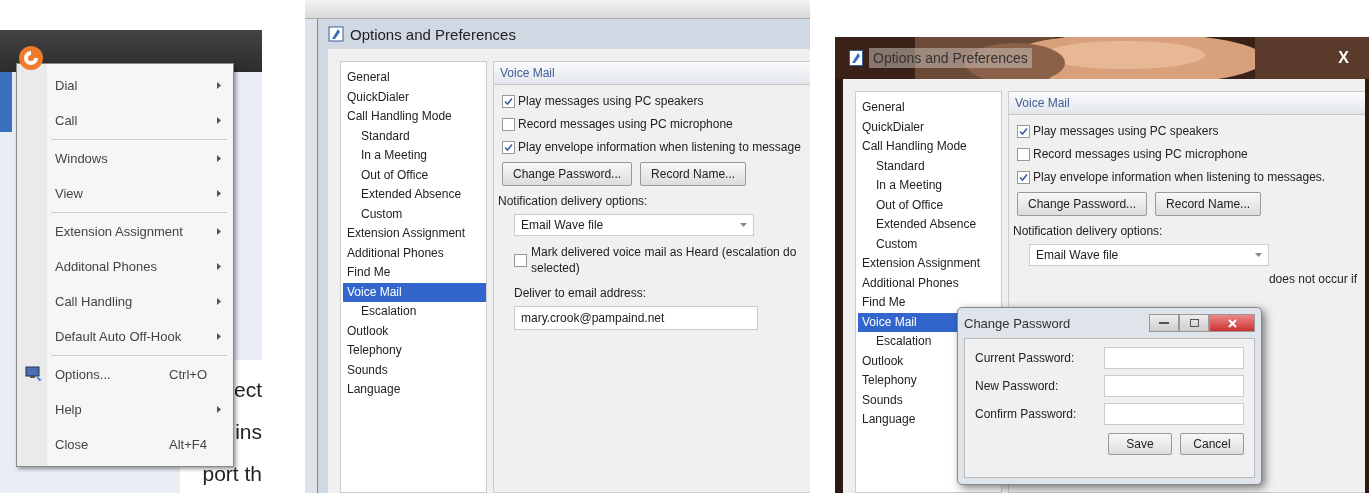 The width and height of the screenshot is (1369, 493). Describe the element at coordinates (125, 193) in the screenshot. I see `menu-item: View` at that location.